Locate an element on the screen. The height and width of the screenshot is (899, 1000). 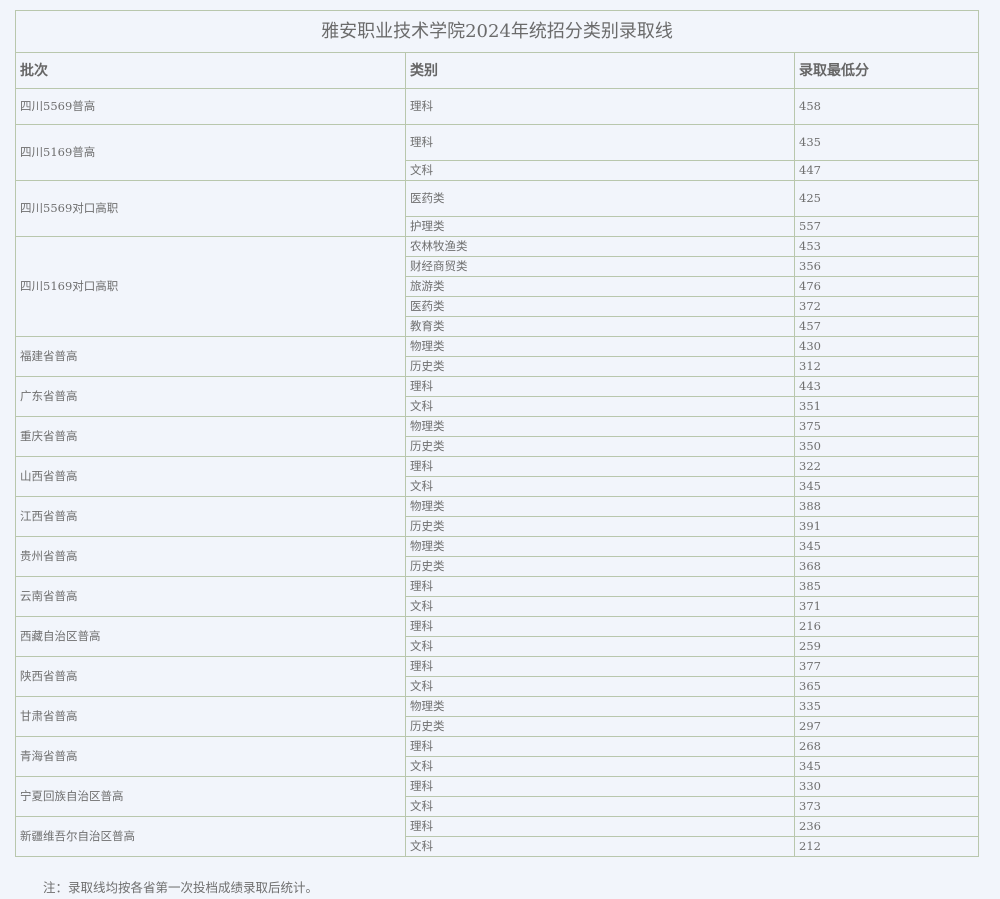
score-cell: 365 is located at coordinates (886, 686).